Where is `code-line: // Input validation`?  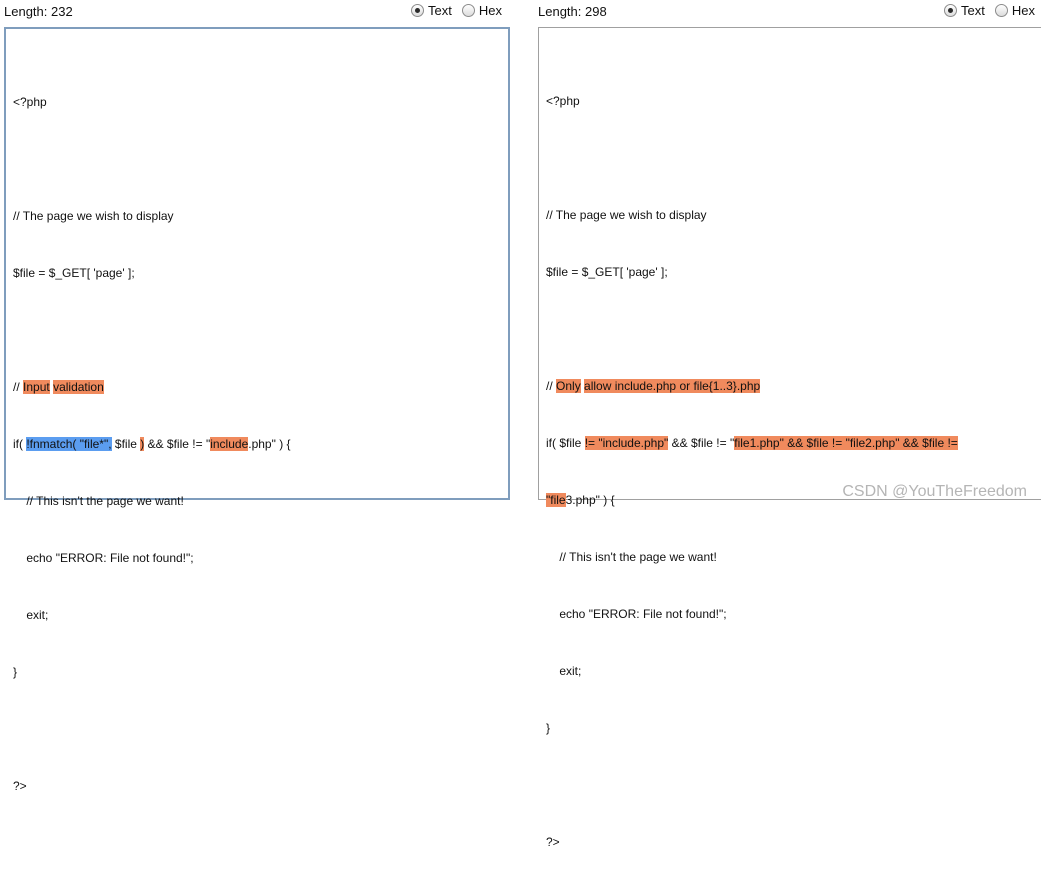
code-line: // Input validation is located at coordinates (152, 387).